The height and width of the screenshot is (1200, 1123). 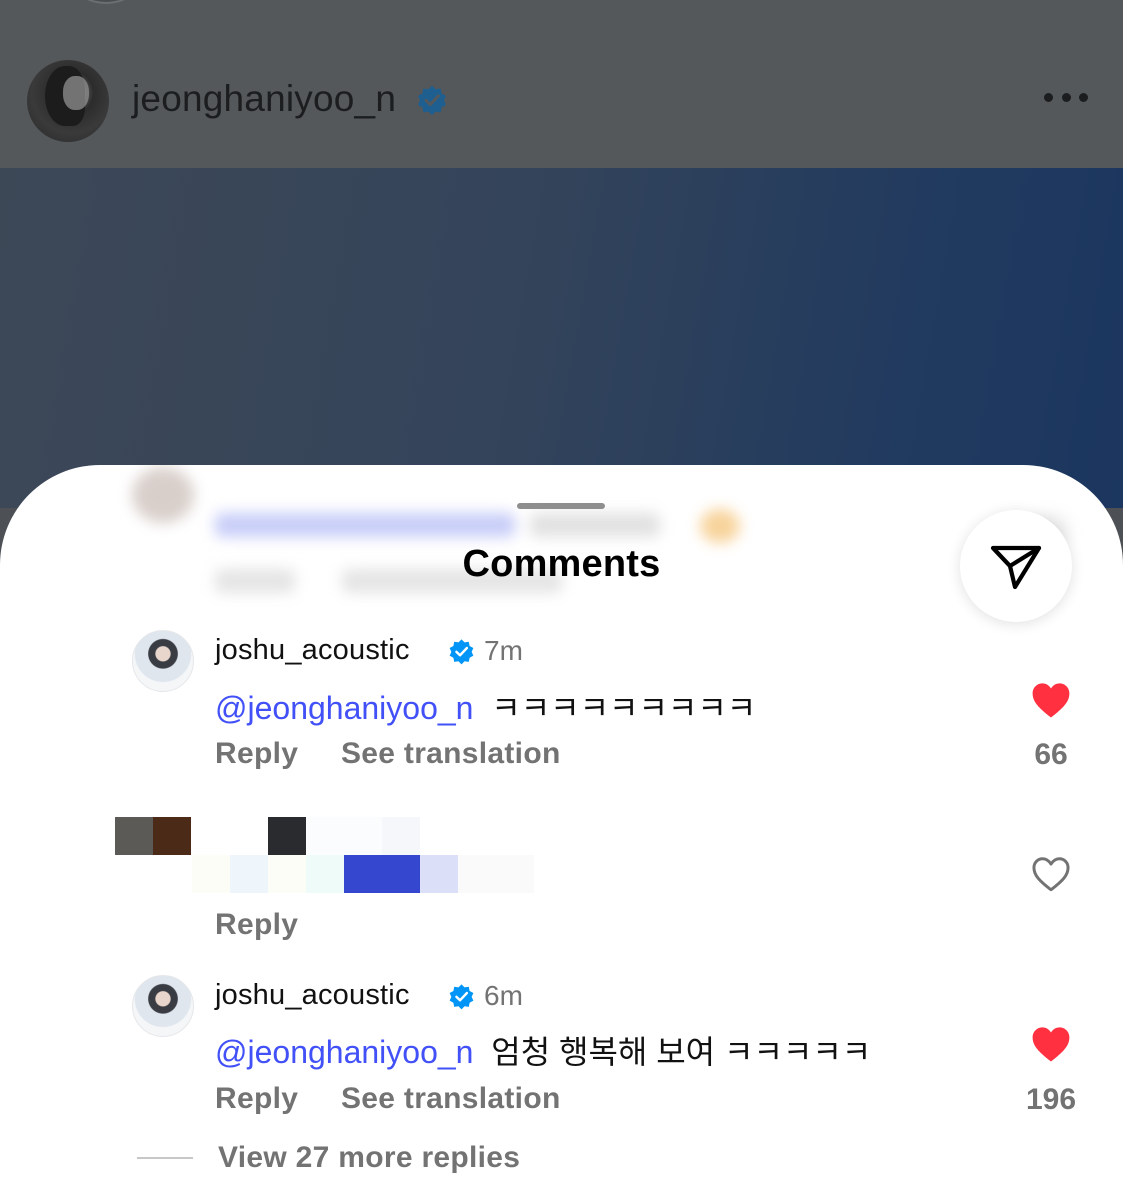 I want to click on sheet-title: Comments, so click(x=561, y=564).